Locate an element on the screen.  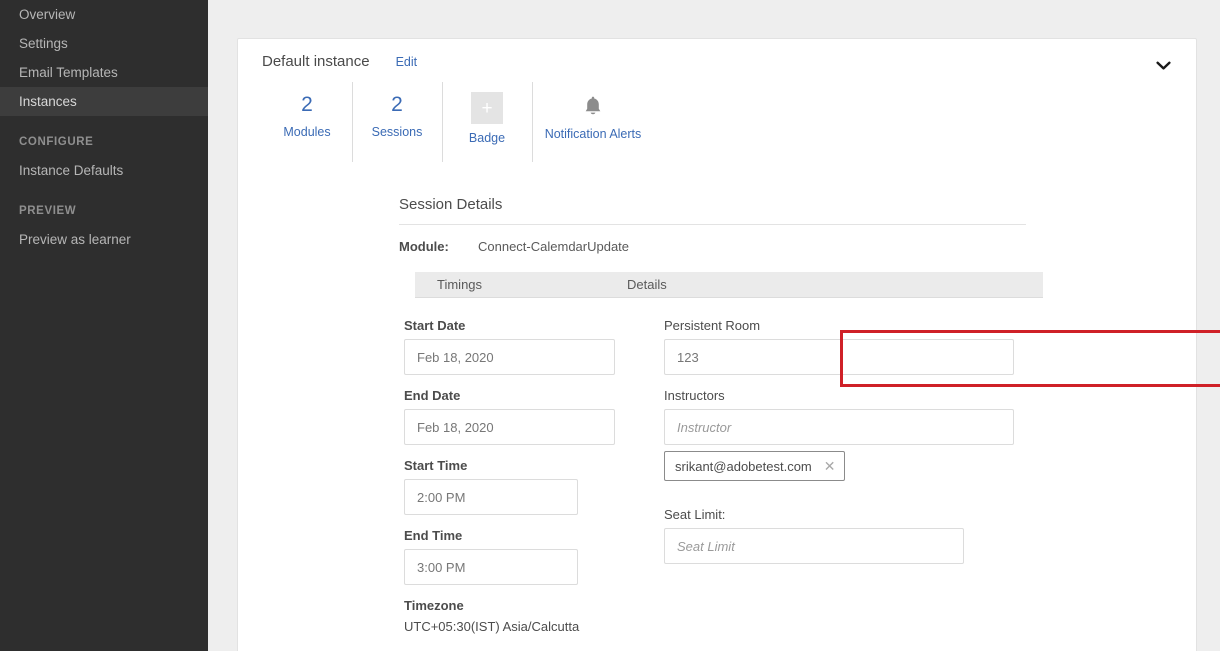
stat-sessions: 2 Sessions is located at coordinates (397, 130).